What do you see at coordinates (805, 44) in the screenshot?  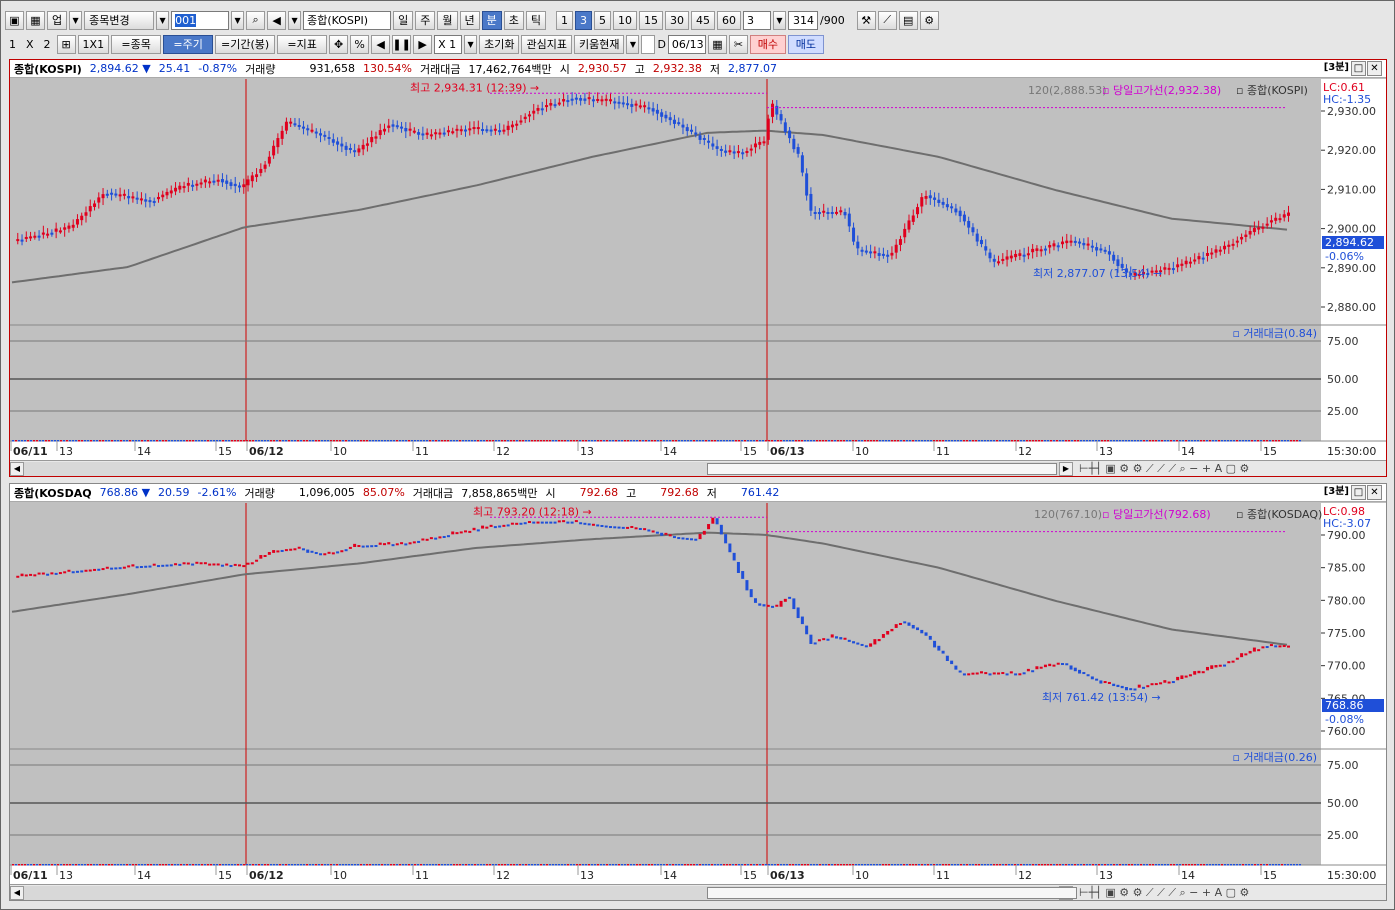 I see `sell-button: 매도` at bounding box center [805, 44].